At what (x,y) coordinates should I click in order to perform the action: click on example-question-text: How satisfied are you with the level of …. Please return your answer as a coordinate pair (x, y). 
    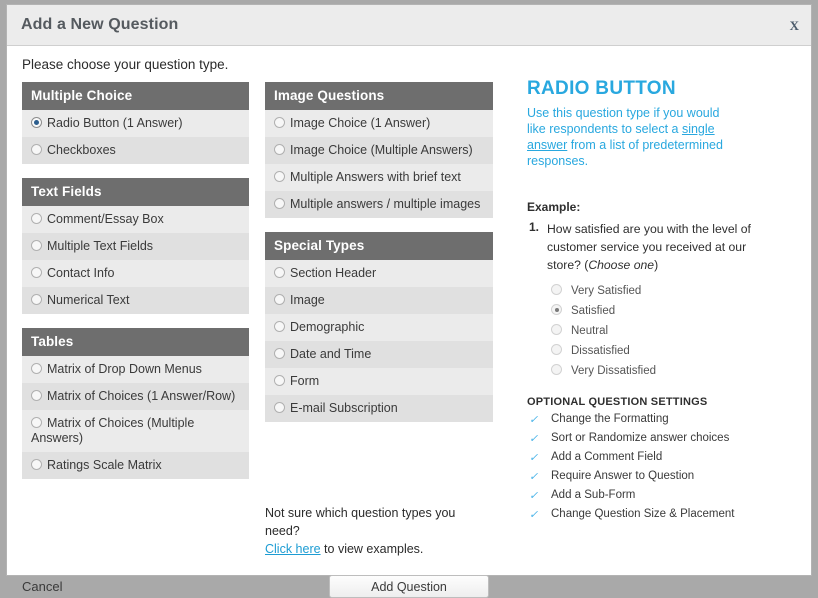
    Looking at the image, I should click on (649, 247).